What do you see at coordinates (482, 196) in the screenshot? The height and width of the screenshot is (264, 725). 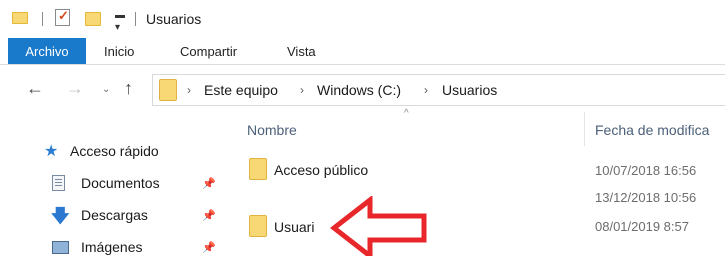 I see `list-item: 13/12/2018 10:56` at bounding box center [482, 196].